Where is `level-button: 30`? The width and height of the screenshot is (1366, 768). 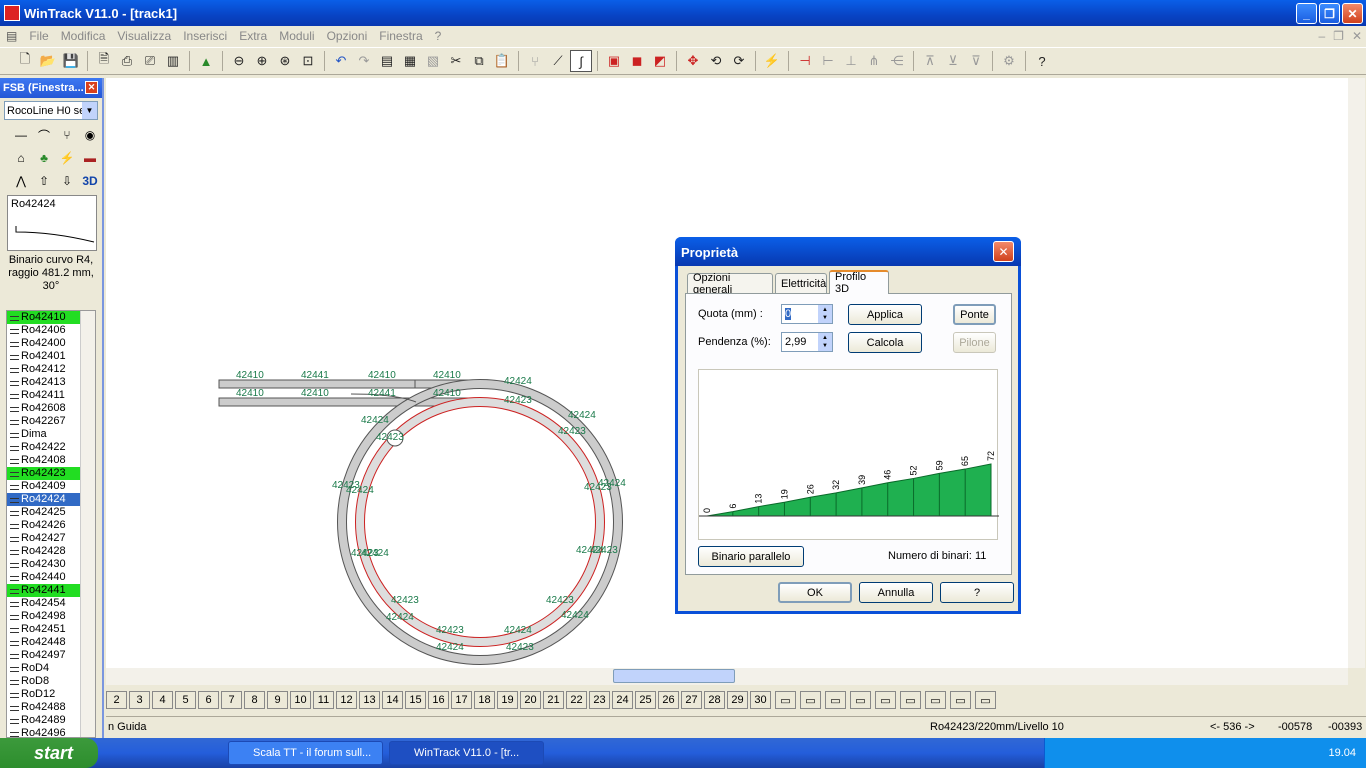
level-button: 30 is located at coordinates (760, 700).